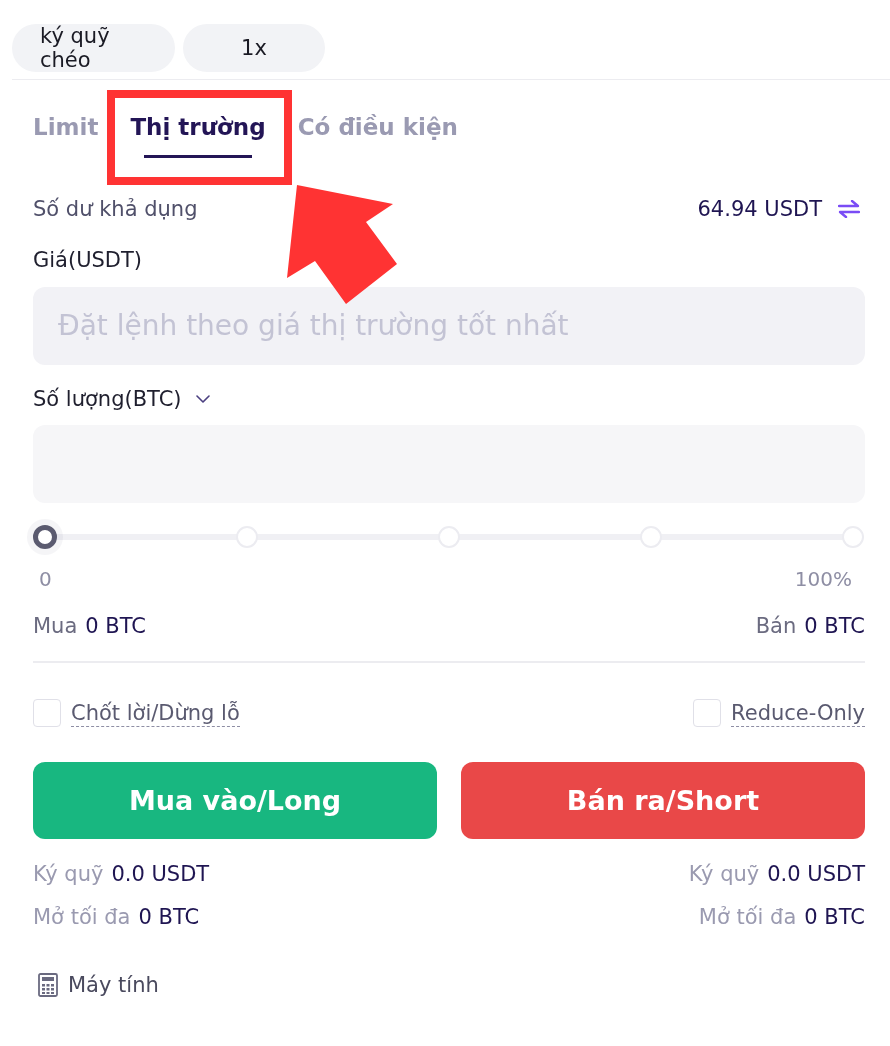 This screenshot has width=890, height=1046. I want to click on price-label: Giá(USDT), so click(88, 260).